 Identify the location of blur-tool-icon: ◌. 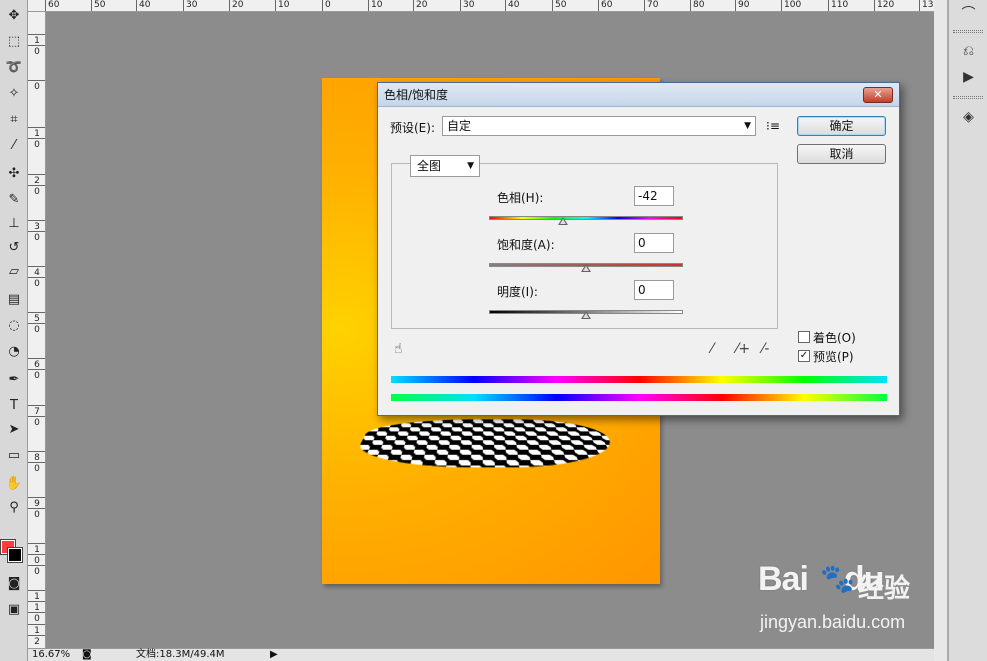
(14, 325).